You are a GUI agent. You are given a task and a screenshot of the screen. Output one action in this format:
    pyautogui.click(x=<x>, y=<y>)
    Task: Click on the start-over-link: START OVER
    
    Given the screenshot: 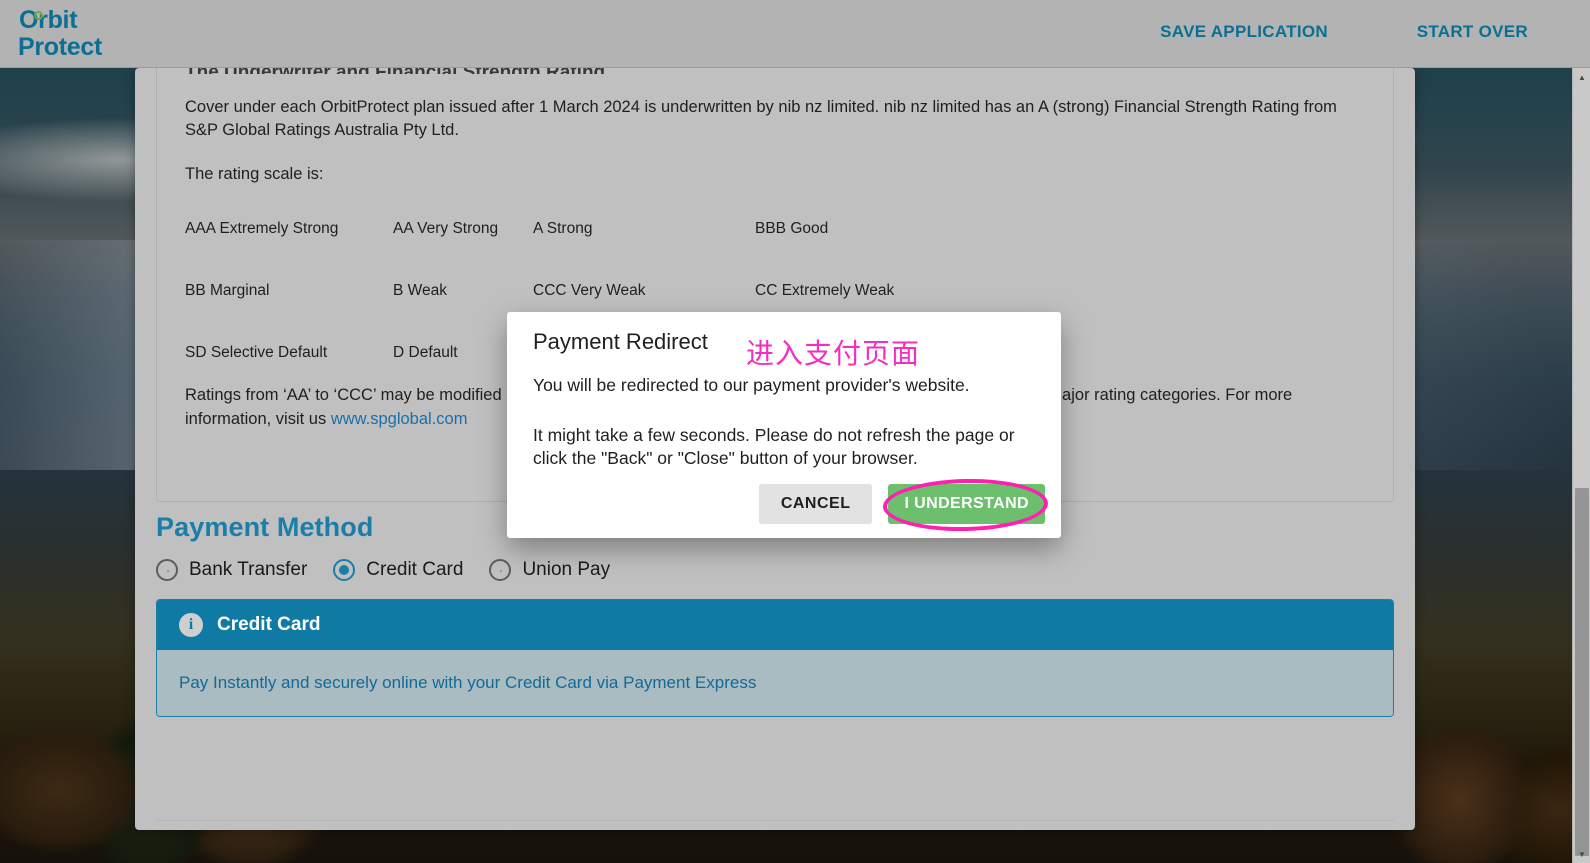 What is the action you would take?
    pyautogui.click(x=1472, y=32)
    